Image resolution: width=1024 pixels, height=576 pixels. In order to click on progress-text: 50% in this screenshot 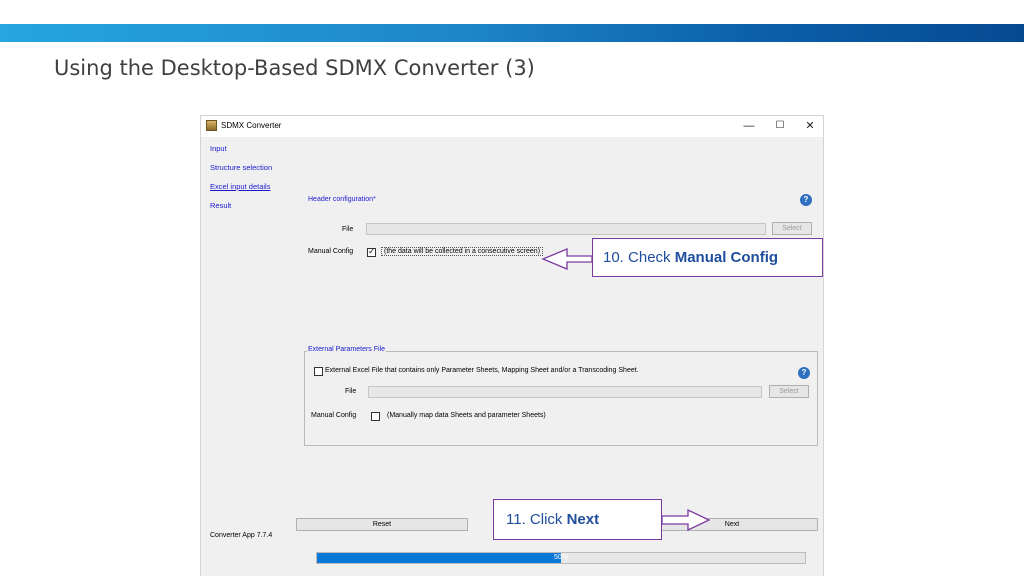, I will do `click(560, 557)`.